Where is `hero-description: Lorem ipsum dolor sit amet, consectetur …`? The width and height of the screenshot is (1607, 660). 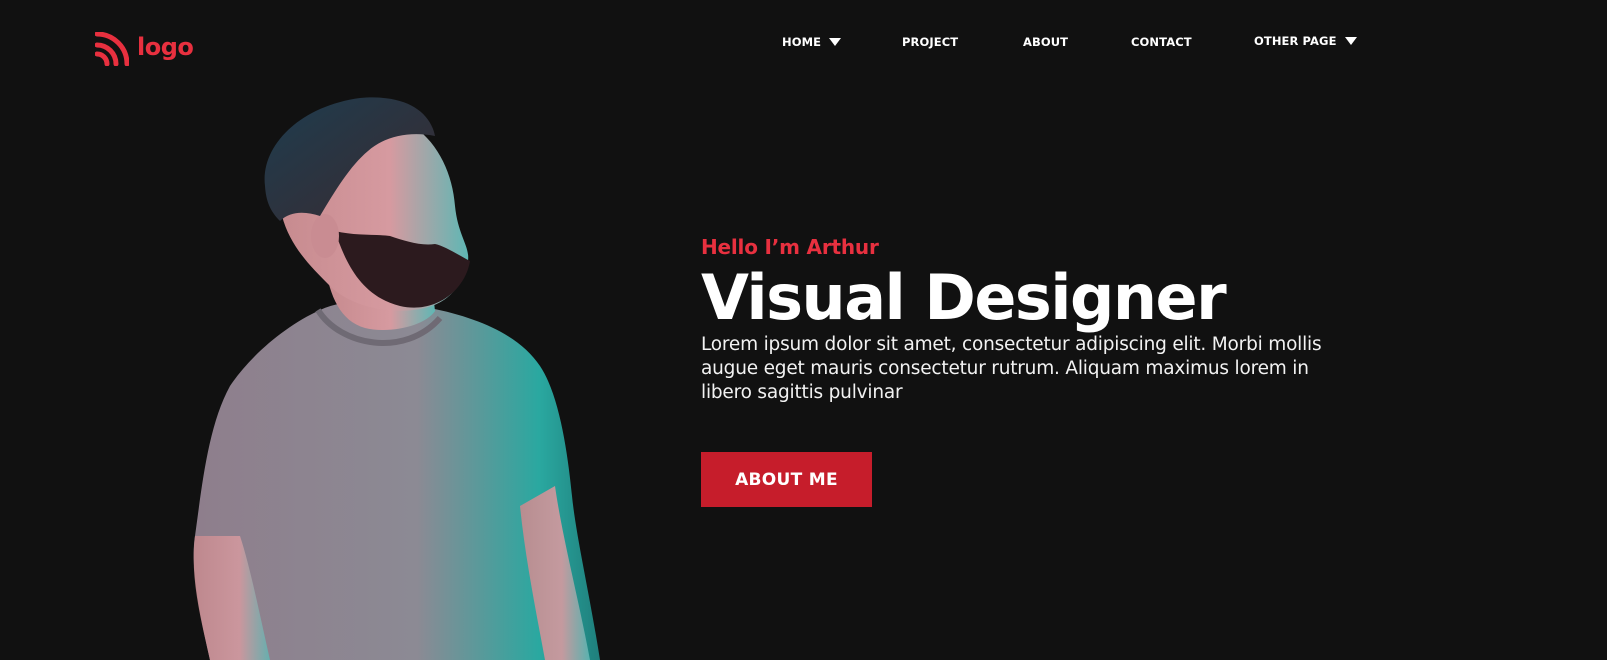
hero-description: Lorem ipsum dolor sit amet, consectetur … is located at coordinates (1011, 368).